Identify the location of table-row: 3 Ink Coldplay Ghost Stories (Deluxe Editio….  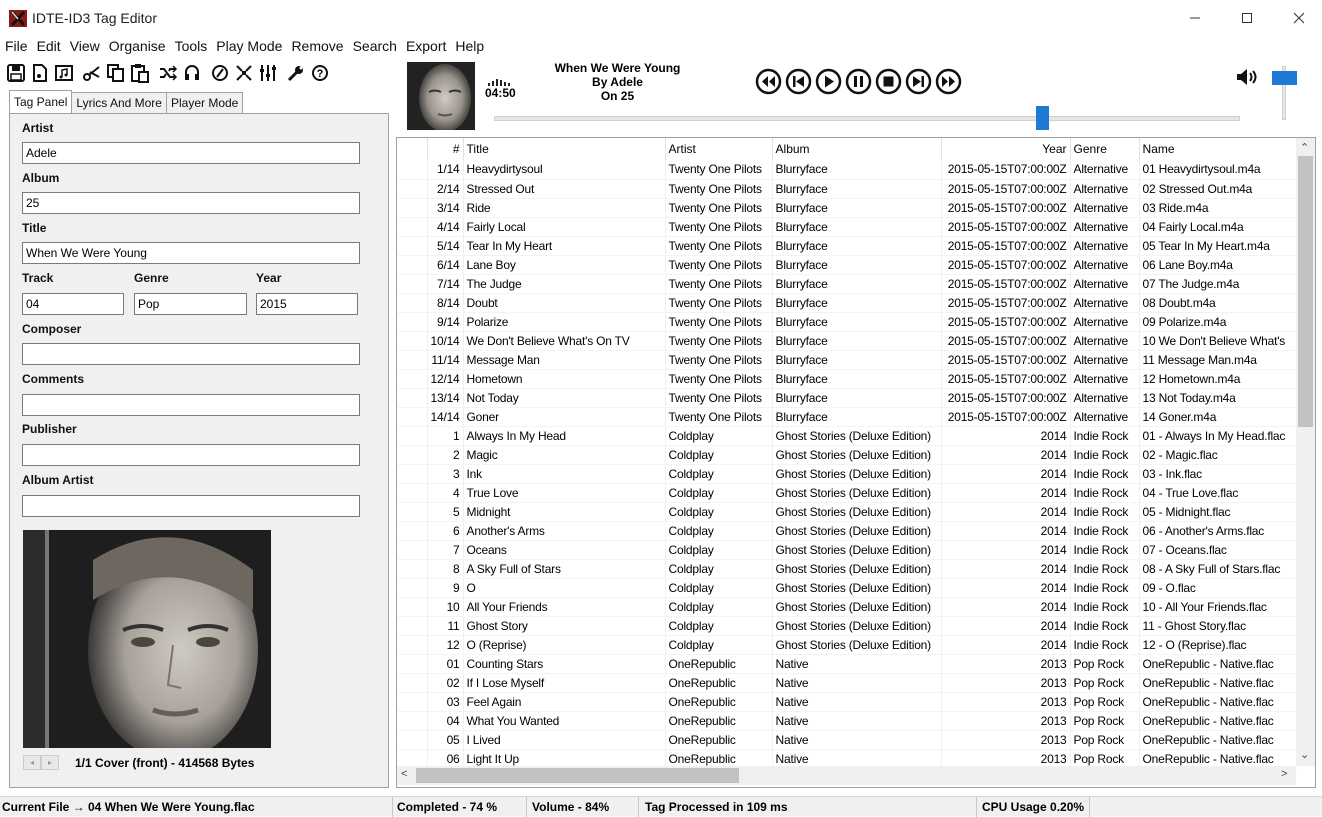
(847, 474).